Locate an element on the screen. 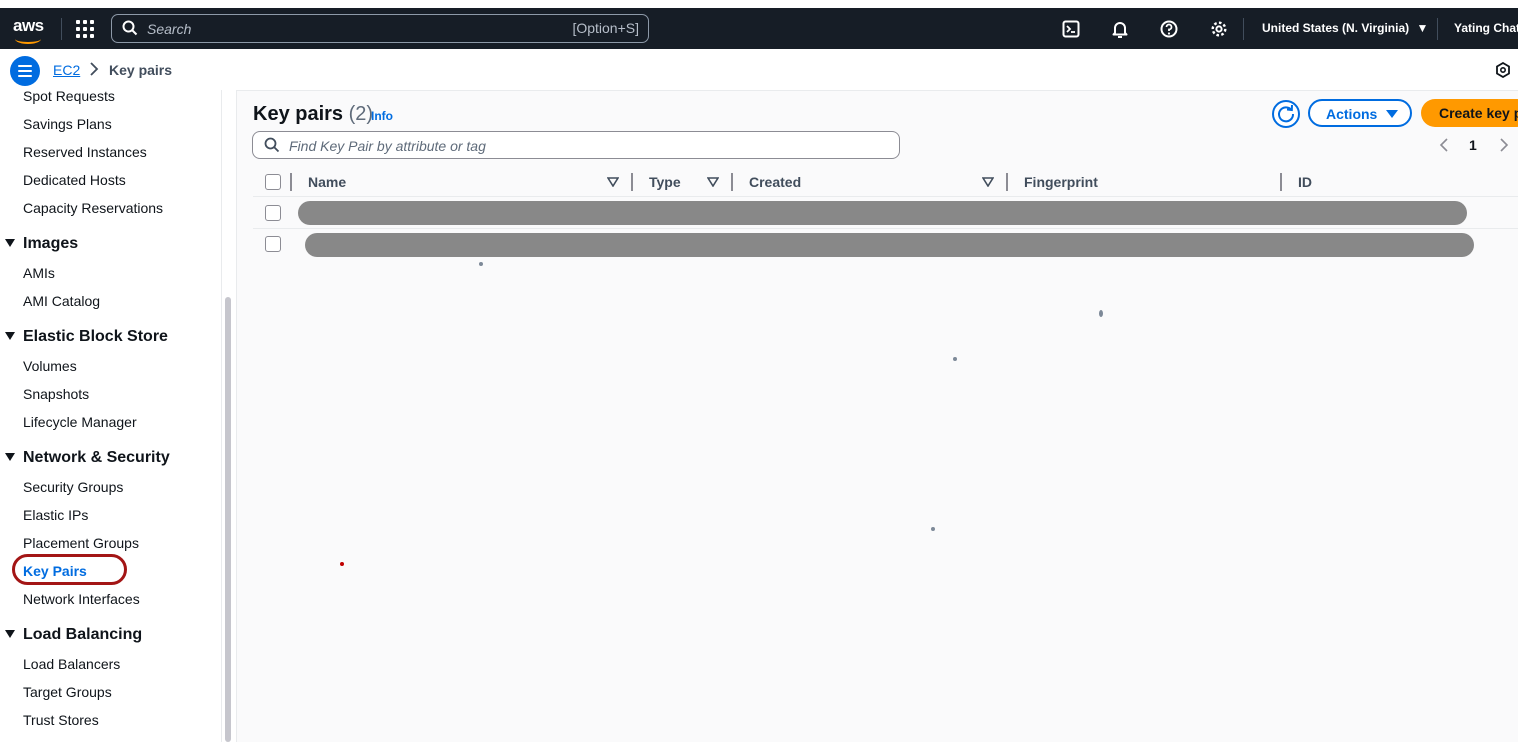 Image resolution: width=1518 pixels, height=742 pixels. column-header-id: ID is located at coordinates (1305, 182).